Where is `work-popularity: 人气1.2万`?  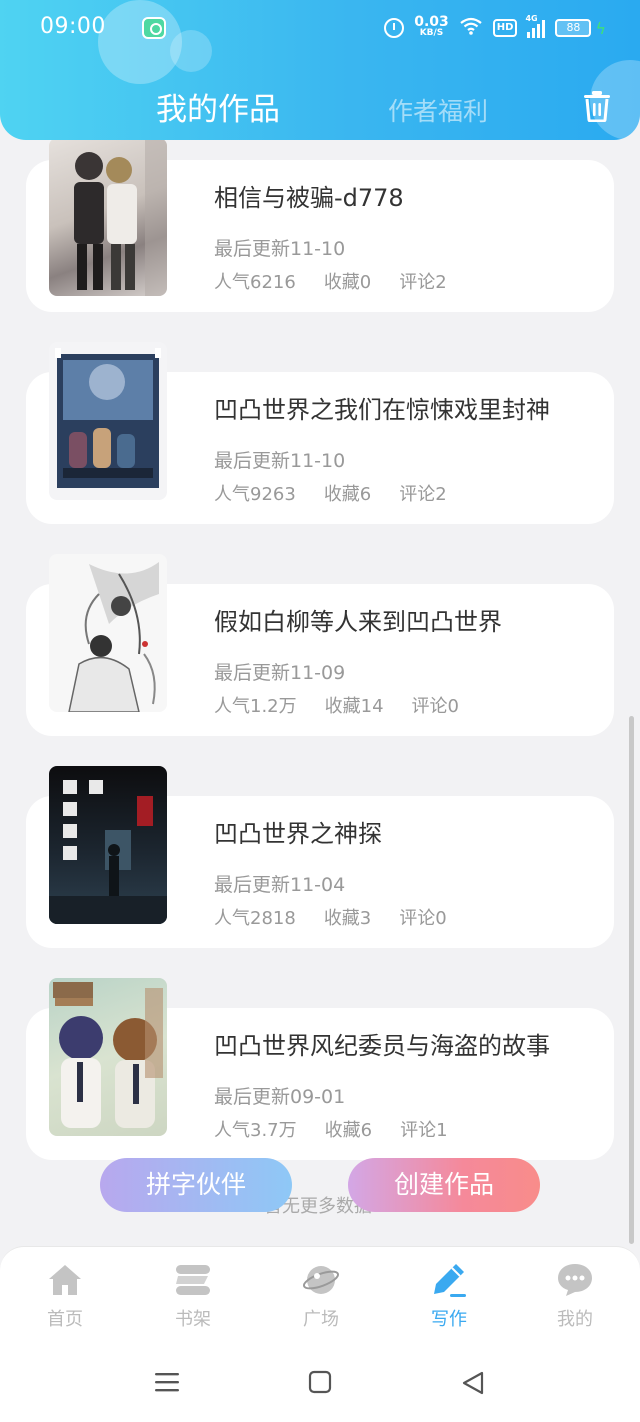
work-popularity: 人气1.2万 is located at coordinates (255, 706).